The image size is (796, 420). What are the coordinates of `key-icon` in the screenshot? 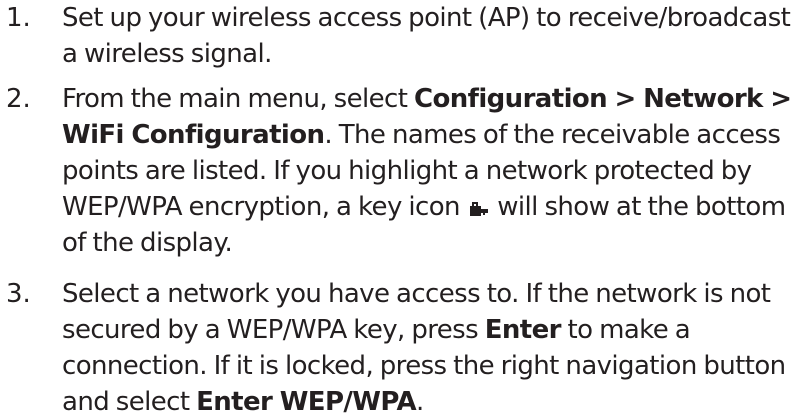 It's located at (479, 209).